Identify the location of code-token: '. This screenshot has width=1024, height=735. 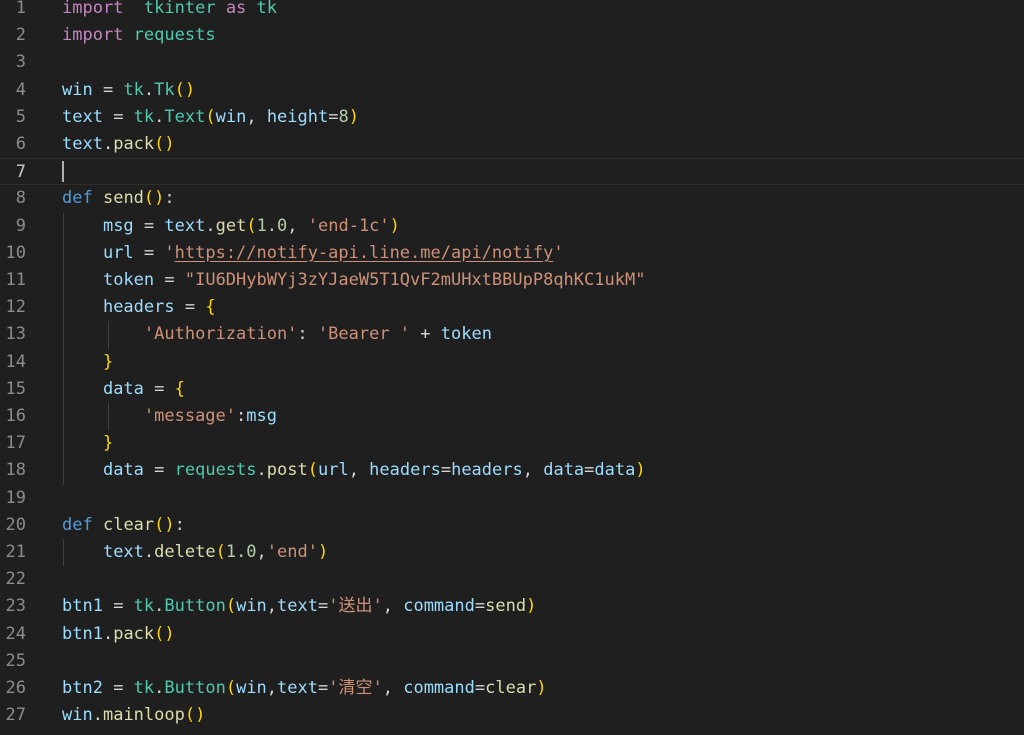
(558, 252).